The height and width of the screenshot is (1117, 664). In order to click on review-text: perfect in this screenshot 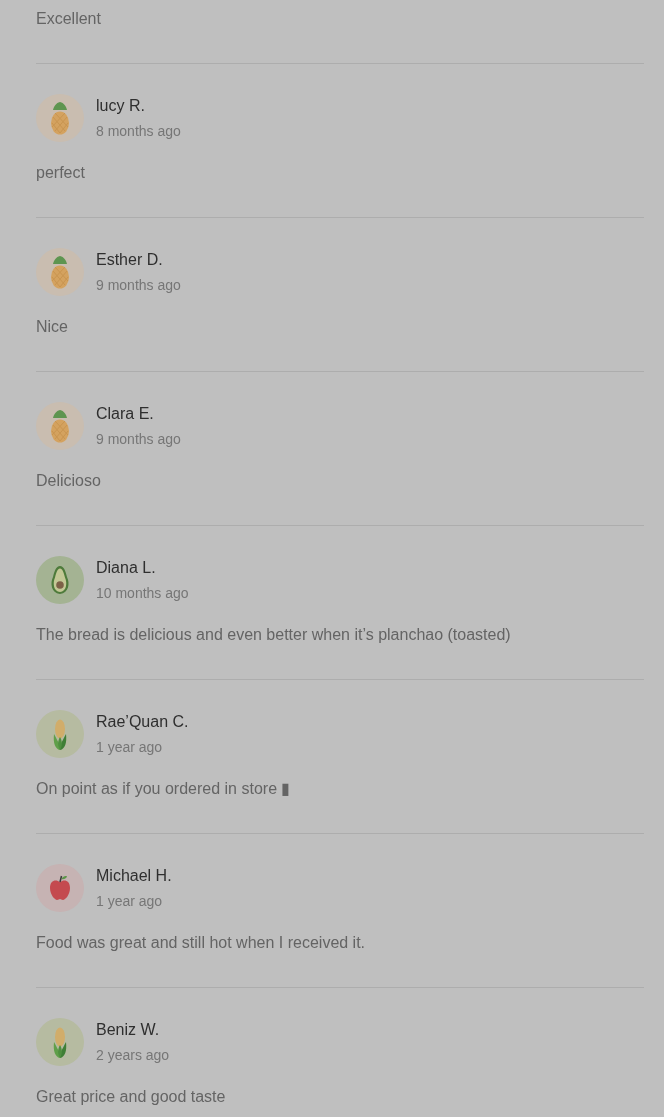, I will do `click(61, 173)`.